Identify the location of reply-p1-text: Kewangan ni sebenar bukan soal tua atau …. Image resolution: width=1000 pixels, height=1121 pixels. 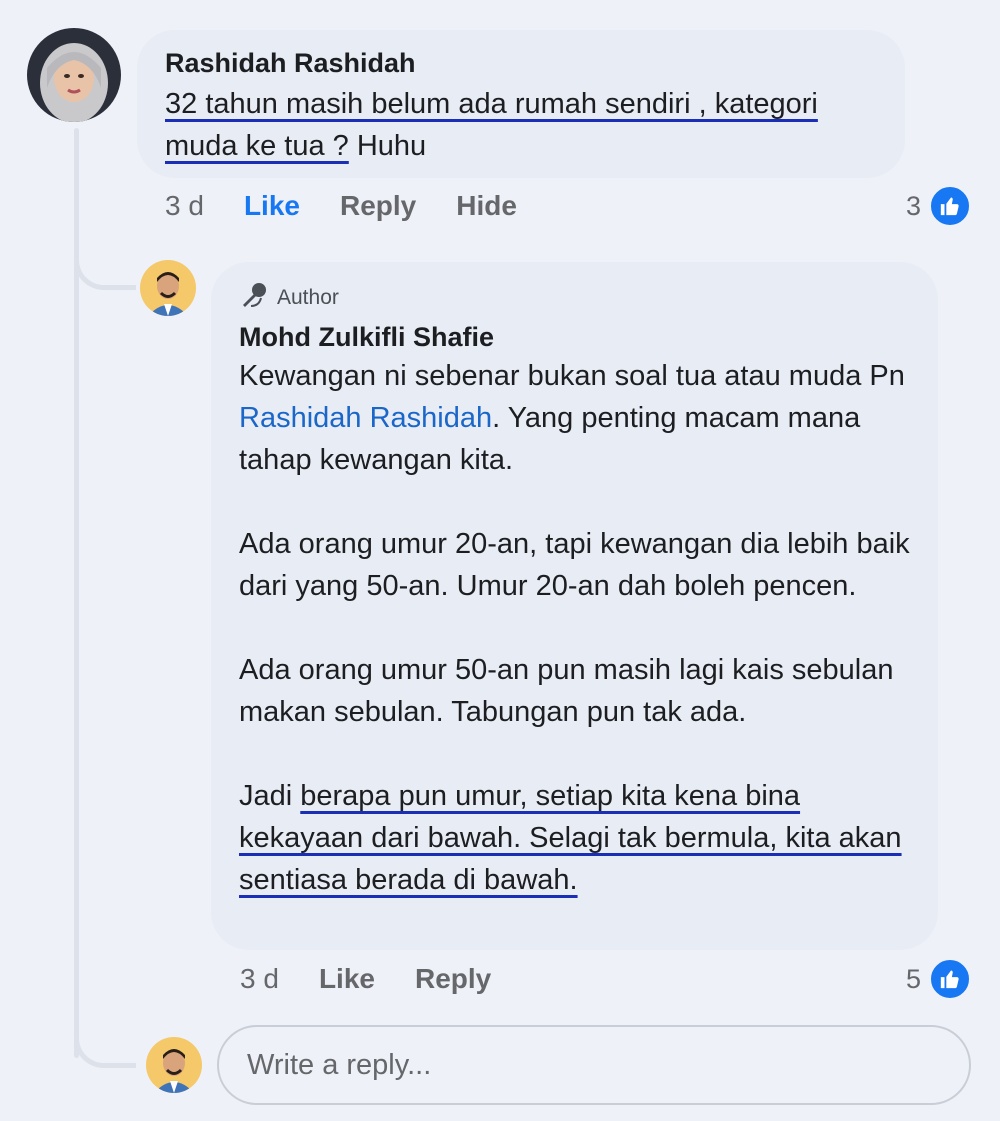
(572, 376).